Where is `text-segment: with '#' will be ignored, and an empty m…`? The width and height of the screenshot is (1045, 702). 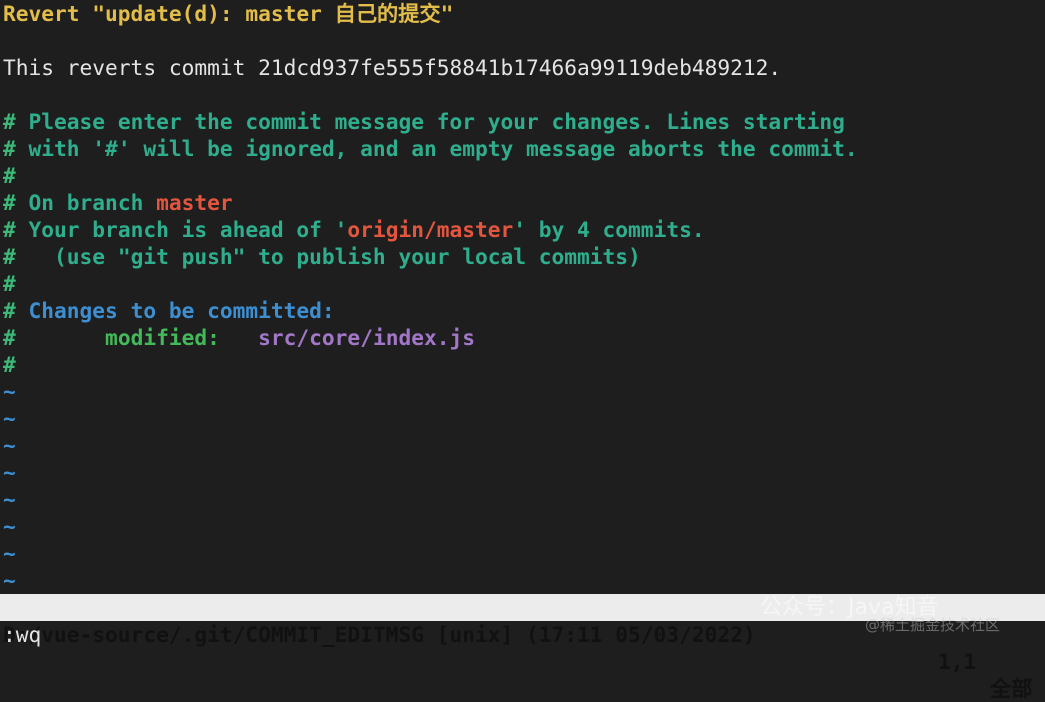
text-segment: with '#' will be ignored, and an empty m… is located at coordinates (436, 148).